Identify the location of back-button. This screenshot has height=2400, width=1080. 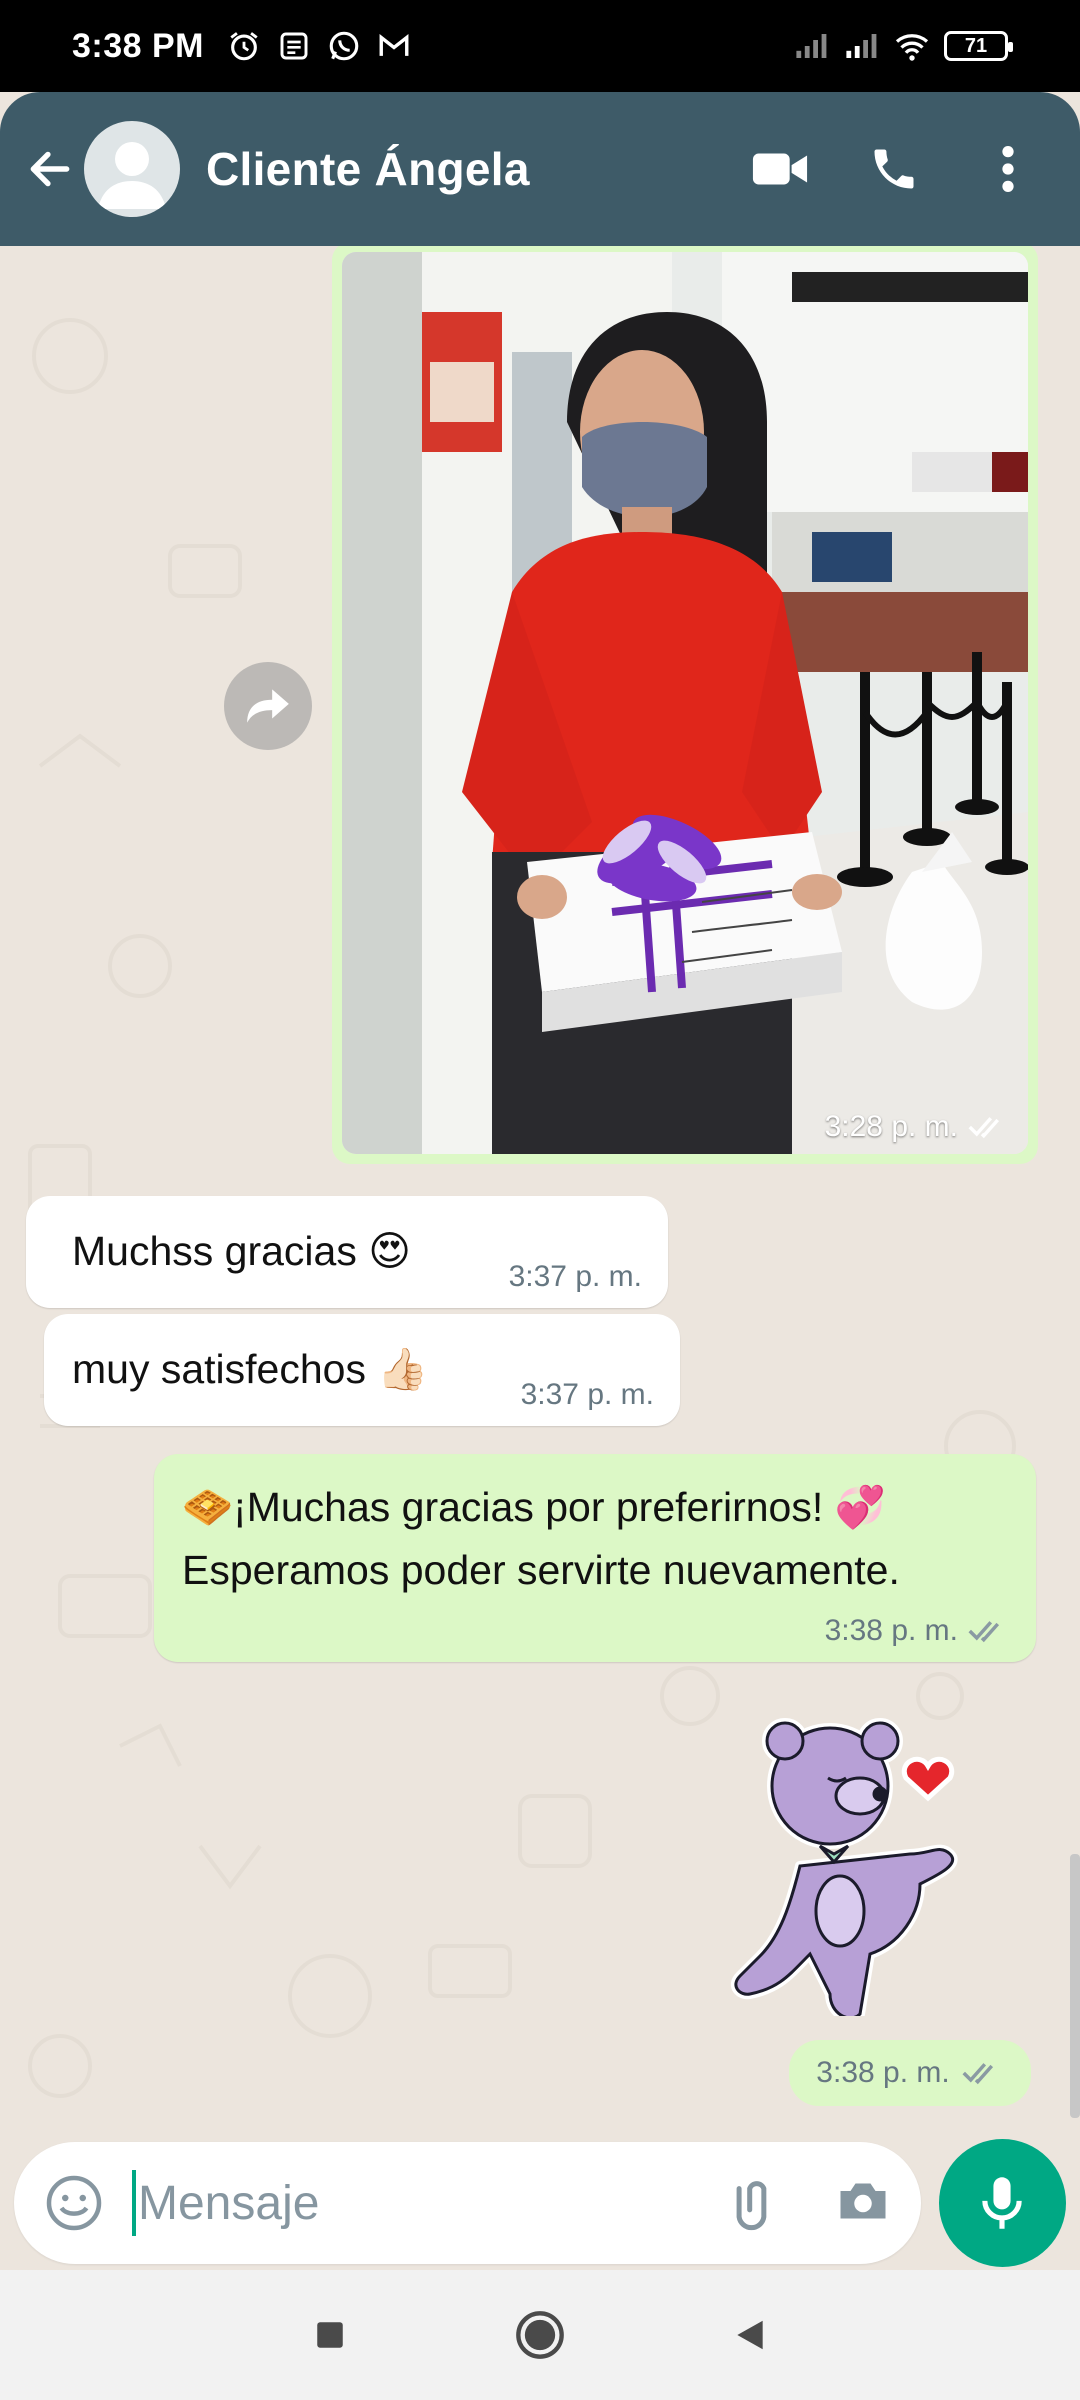
(50, 169).